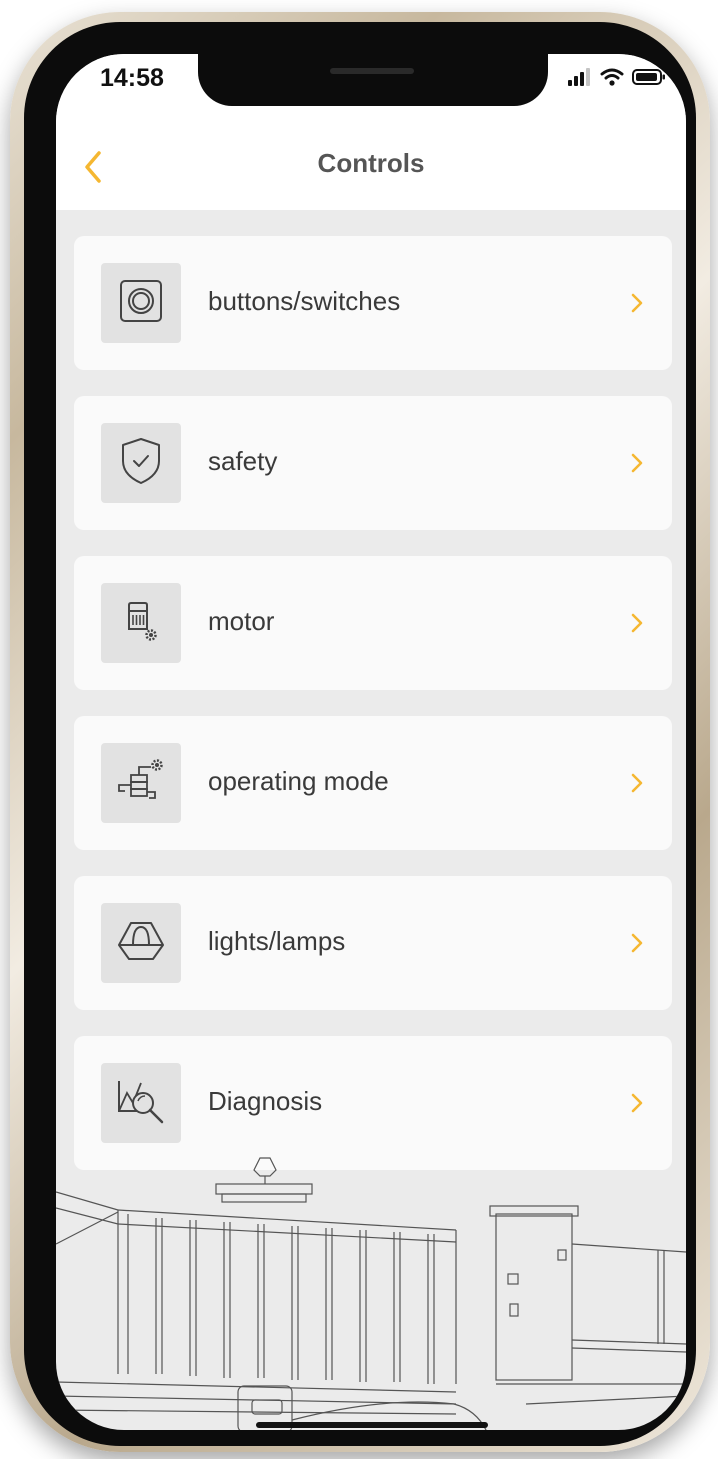 The width and height of the screenshot is (718, 1459). Describe the element at coordinates (373, 463) in the screenshot. I see `menu-item-safety: safety` at that location.